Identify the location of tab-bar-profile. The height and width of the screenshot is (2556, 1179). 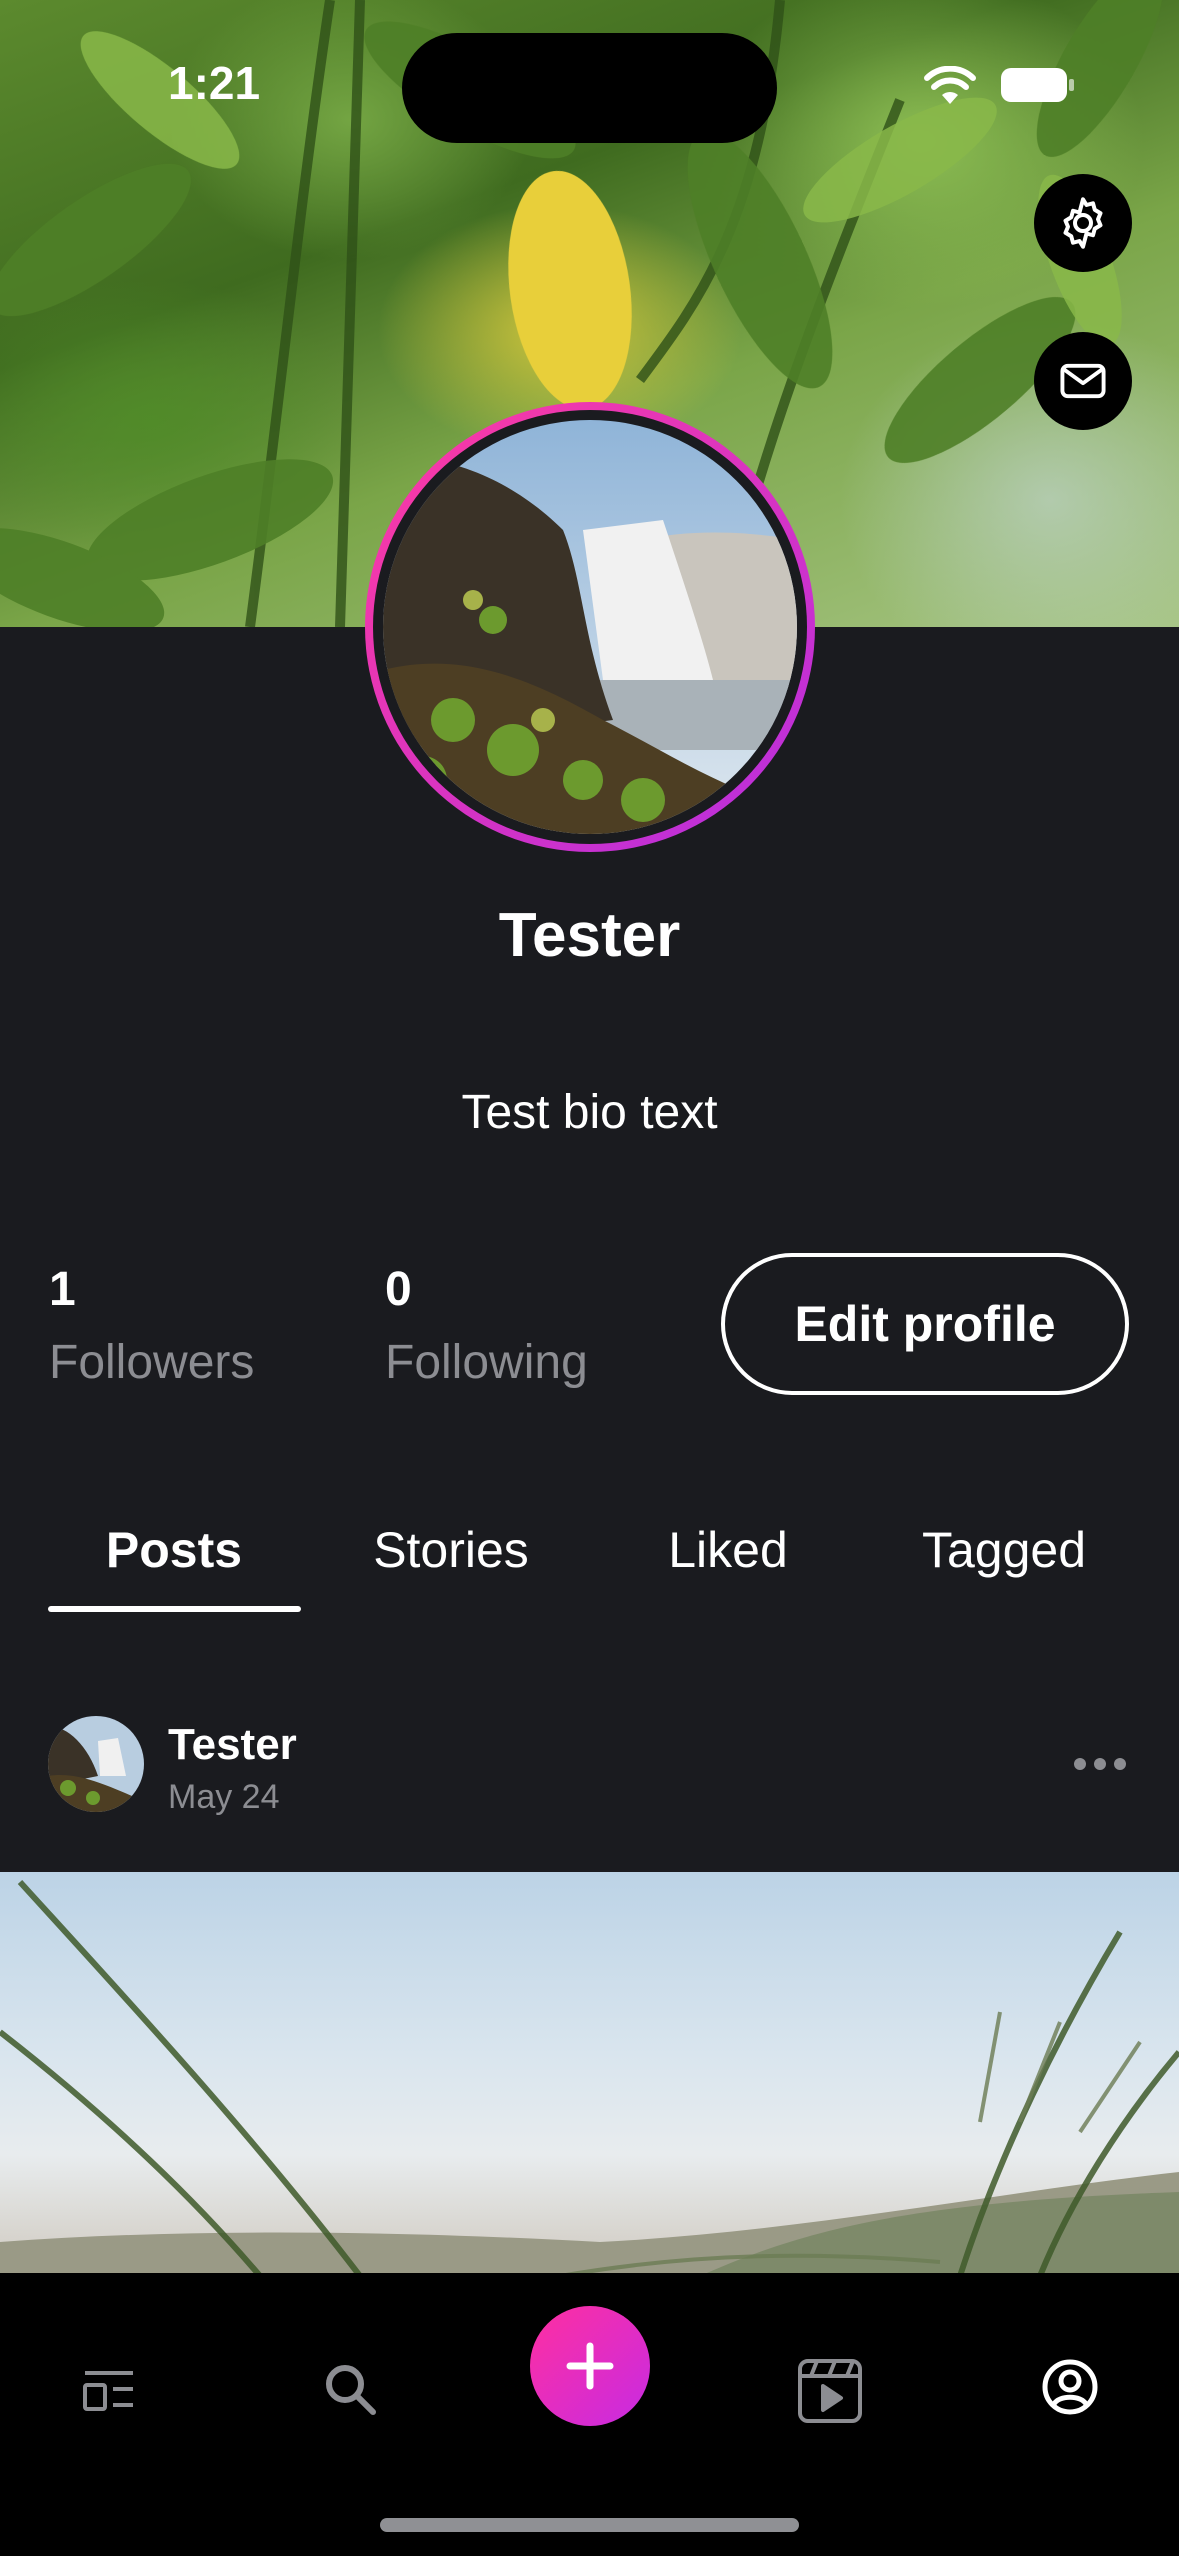
(1070, 2387).